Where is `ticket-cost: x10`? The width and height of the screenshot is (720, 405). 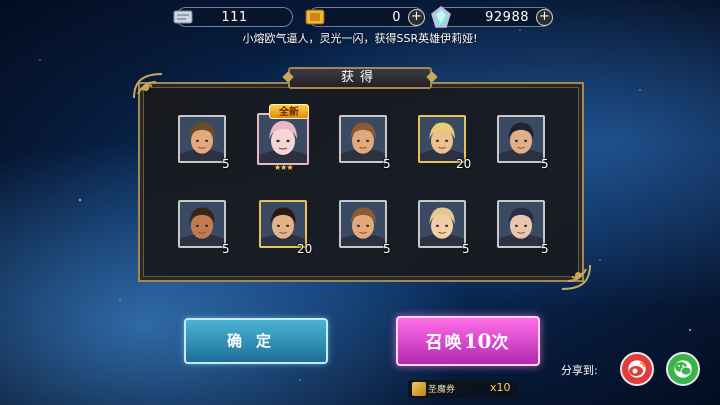
ticket-cost: x10 is located at coordinates (500, 387).